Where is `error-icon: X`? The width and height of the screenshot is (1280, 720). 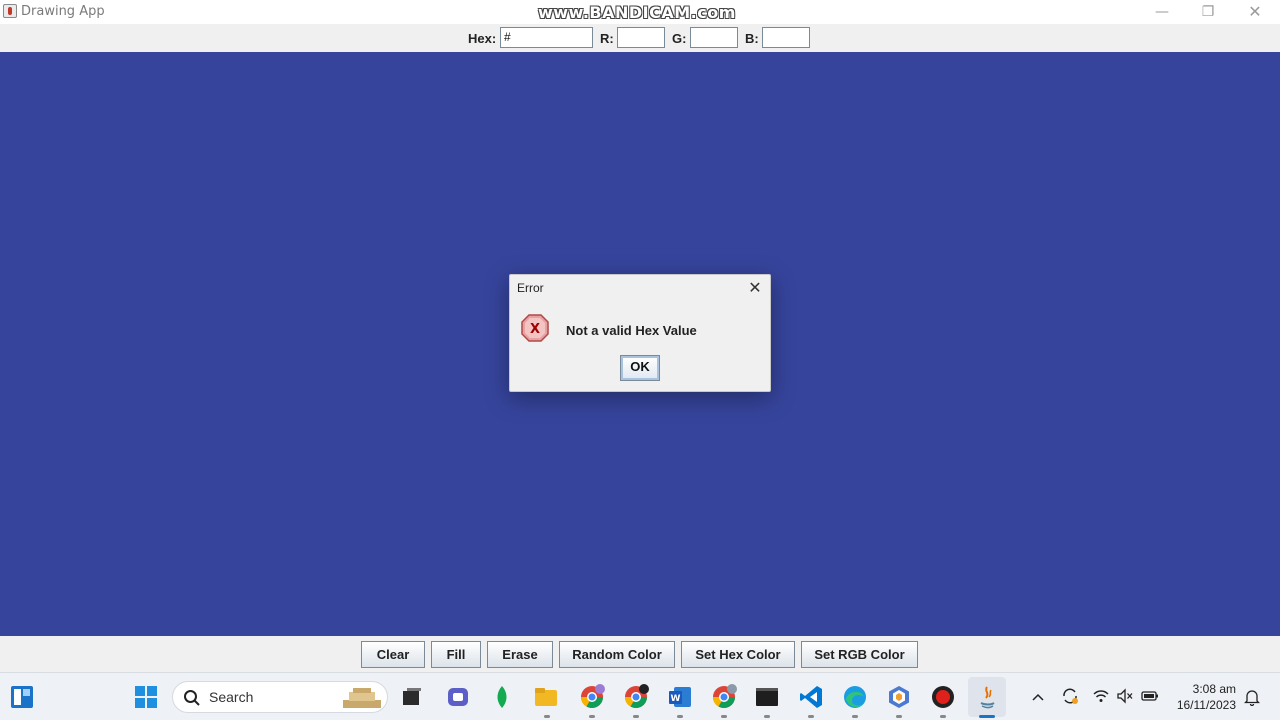
error-icon: X is located at coordinates (535, 328).